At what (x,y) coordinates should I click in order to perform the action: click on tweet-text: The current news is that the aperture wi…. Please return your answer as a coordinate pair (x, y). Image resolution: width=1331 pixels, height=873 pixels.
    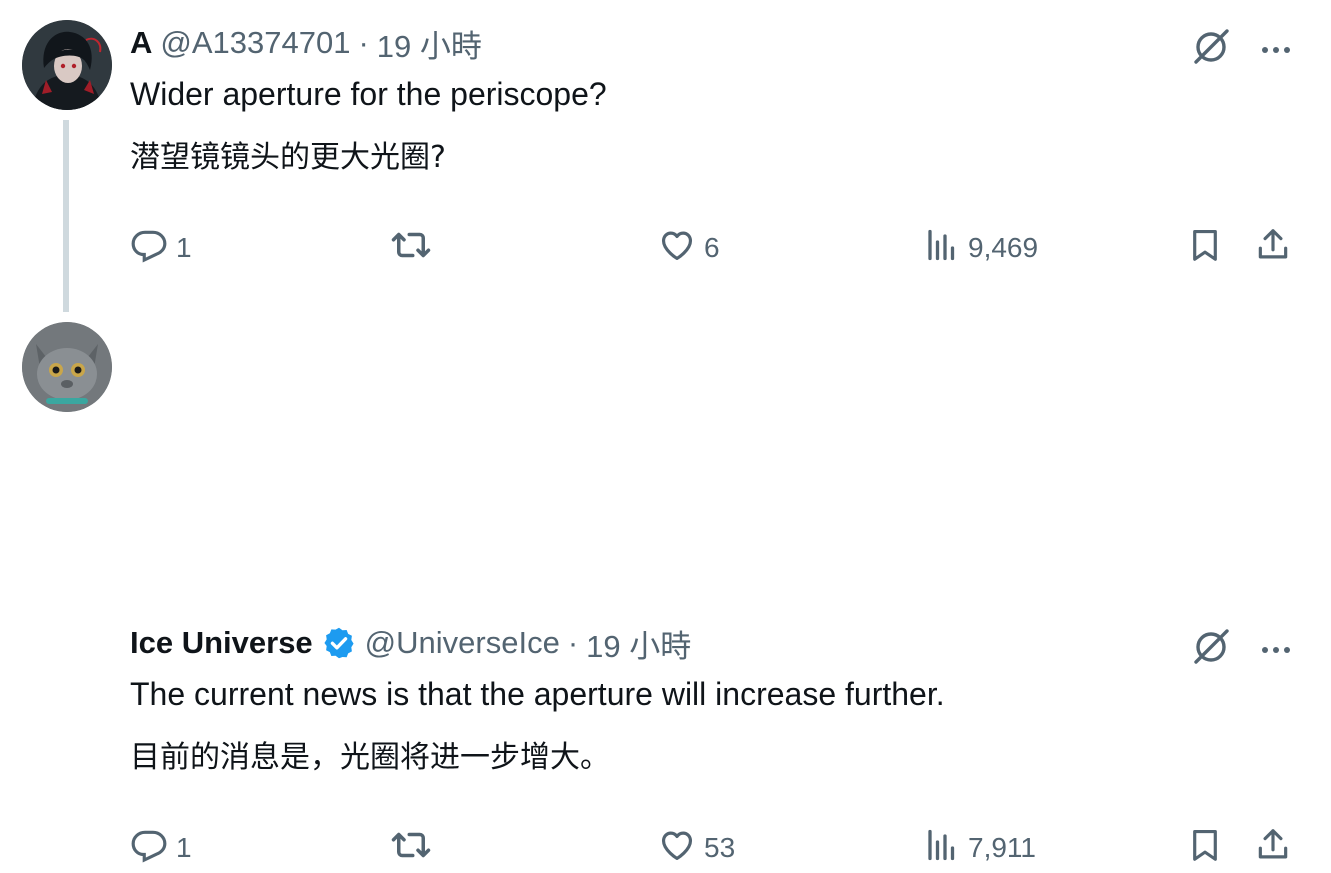
    Looking at the image, I should click on (537, 694).